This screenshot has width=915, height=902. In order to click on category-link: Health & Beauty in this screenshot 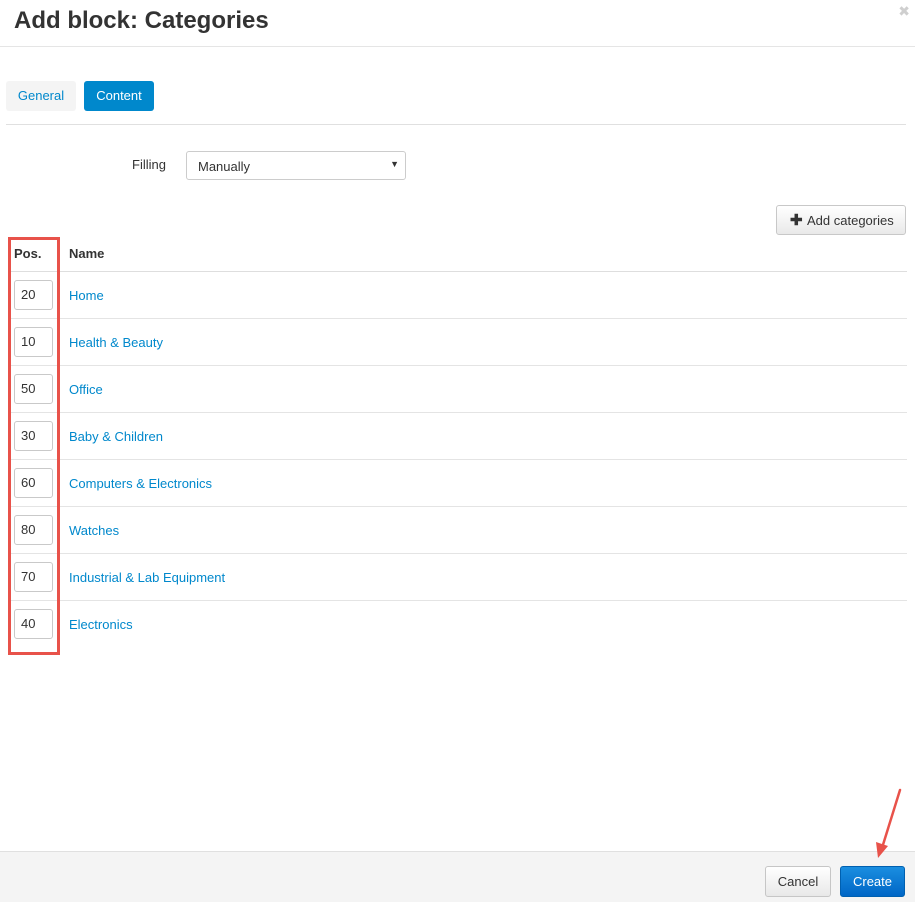, I will do `click(116, 342)`.